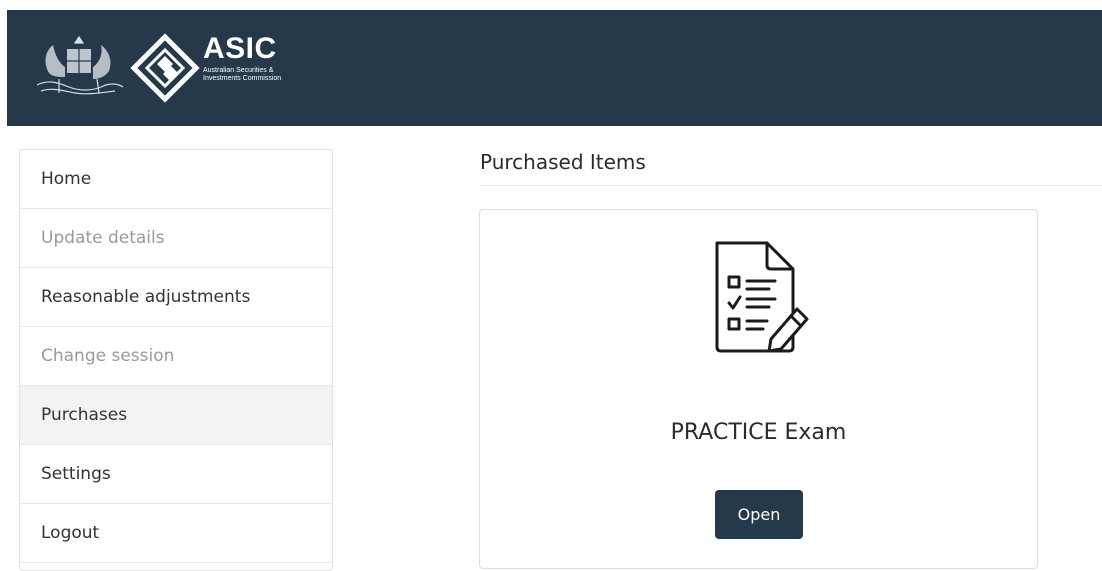 This screenshot has height=571, width=1102. Describe the element at coordinates (791, 185) in the screenshot. I see `title-divider` at that location.